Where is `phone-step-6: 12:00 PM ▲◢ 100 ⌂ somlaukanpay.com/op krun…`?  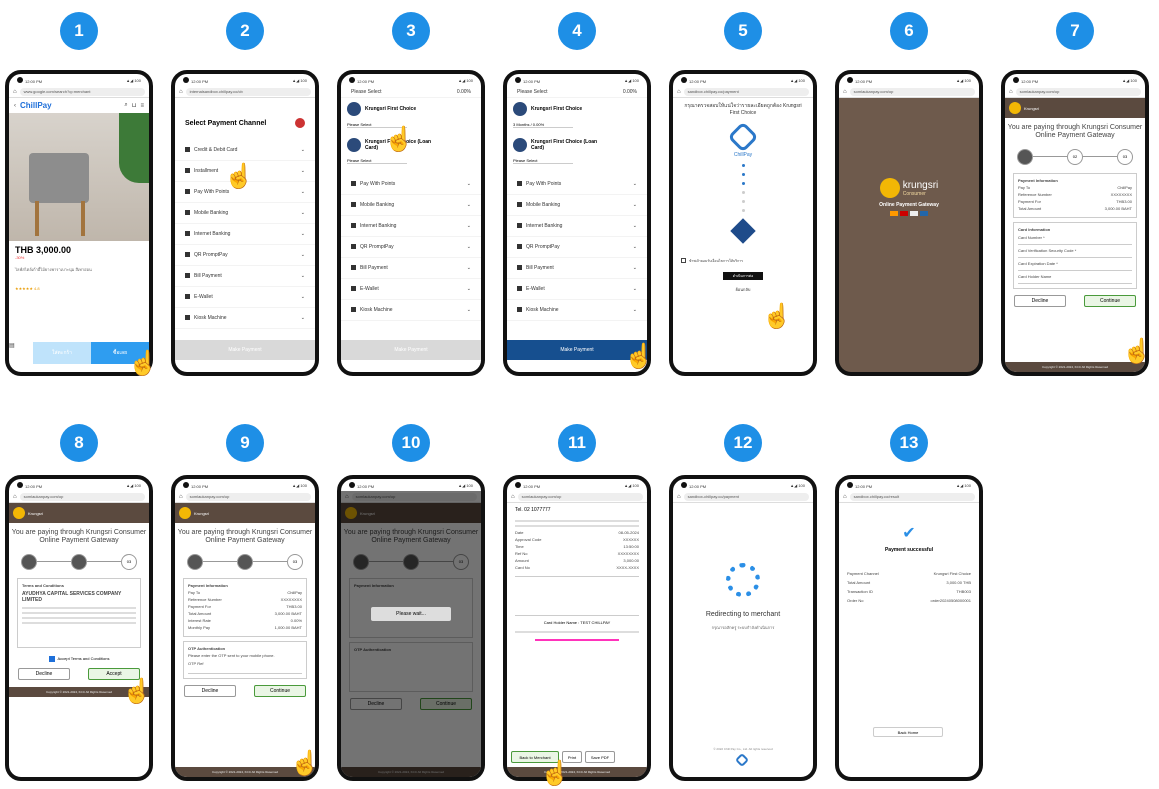 phone-step-6: 12:00 PM ▲◢ 100 ⌂ somlaukanpay.com/op krun… is located at coordinates (909, 223).